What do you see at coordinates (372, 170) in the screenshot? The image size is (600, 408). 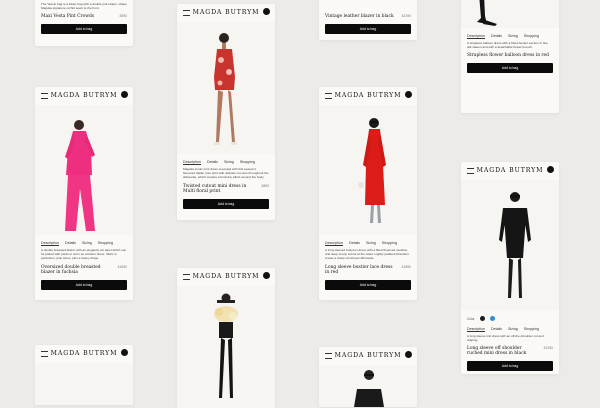 I see `model-red-dress-image` at bounding box center [372, 170].